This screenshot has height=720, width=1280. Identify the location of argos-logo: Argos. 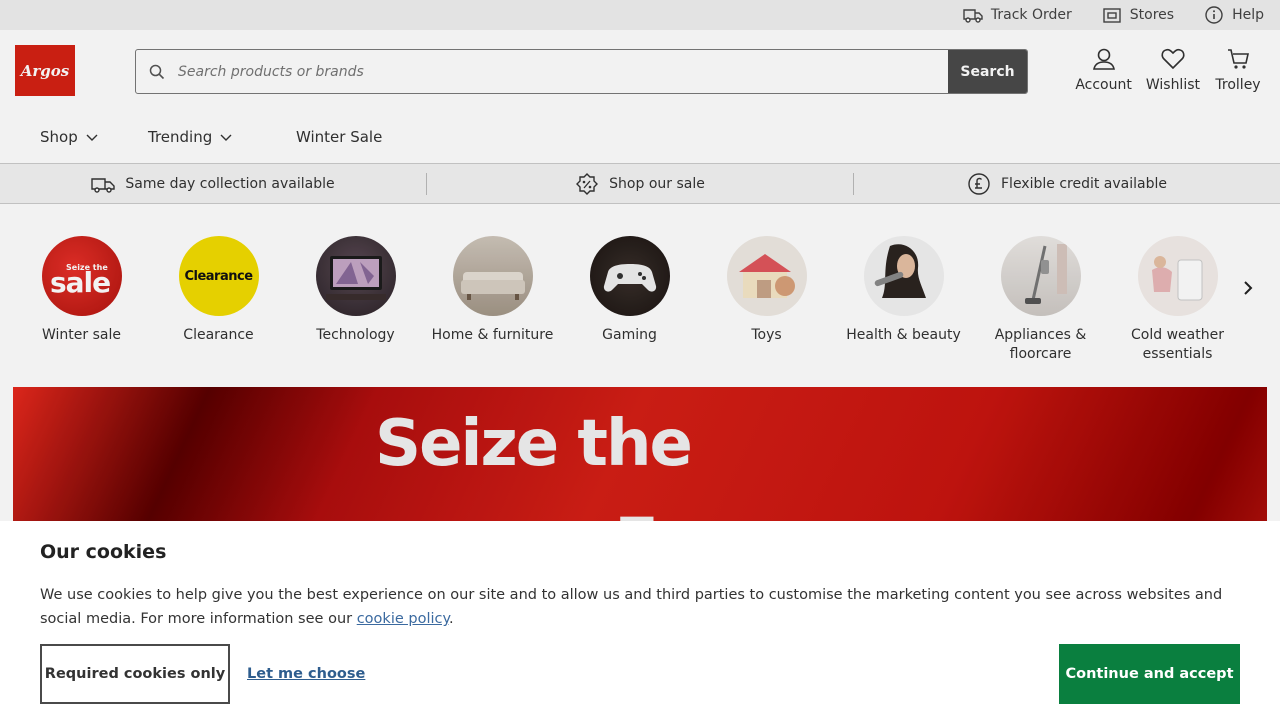
(45, 70).